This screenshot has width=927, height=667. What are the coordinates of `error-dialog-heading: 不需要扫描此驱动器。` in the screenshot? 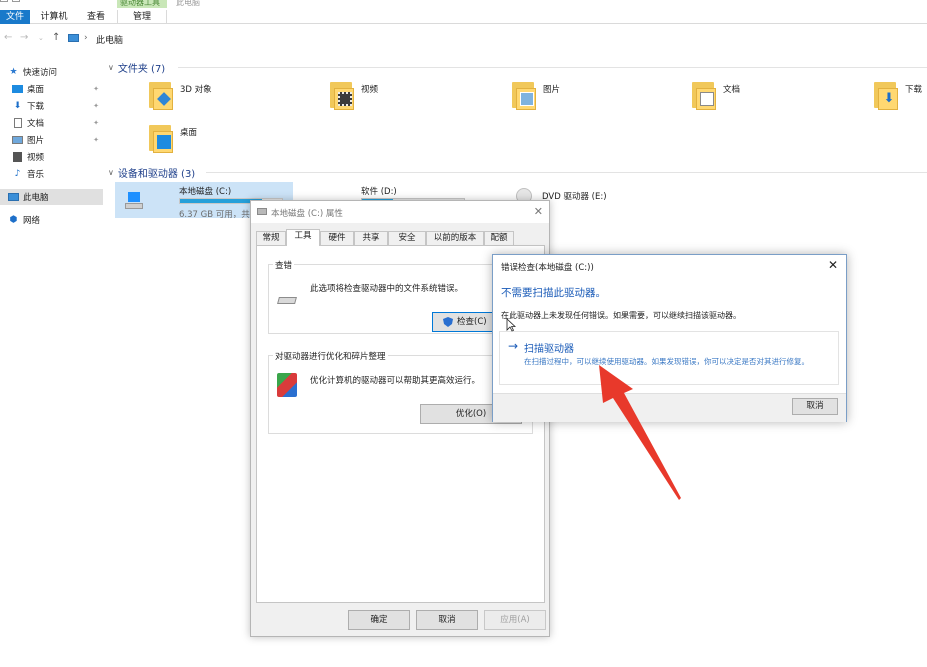 It's located at (553, 293).